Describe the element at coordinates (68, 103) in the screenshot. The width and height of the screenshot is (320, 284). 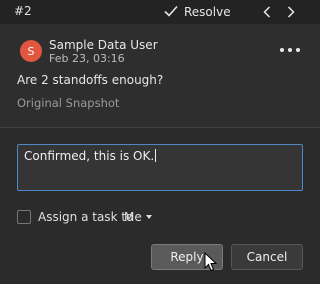
I see `original-snapshot-link: Original Snapshot` at that location.